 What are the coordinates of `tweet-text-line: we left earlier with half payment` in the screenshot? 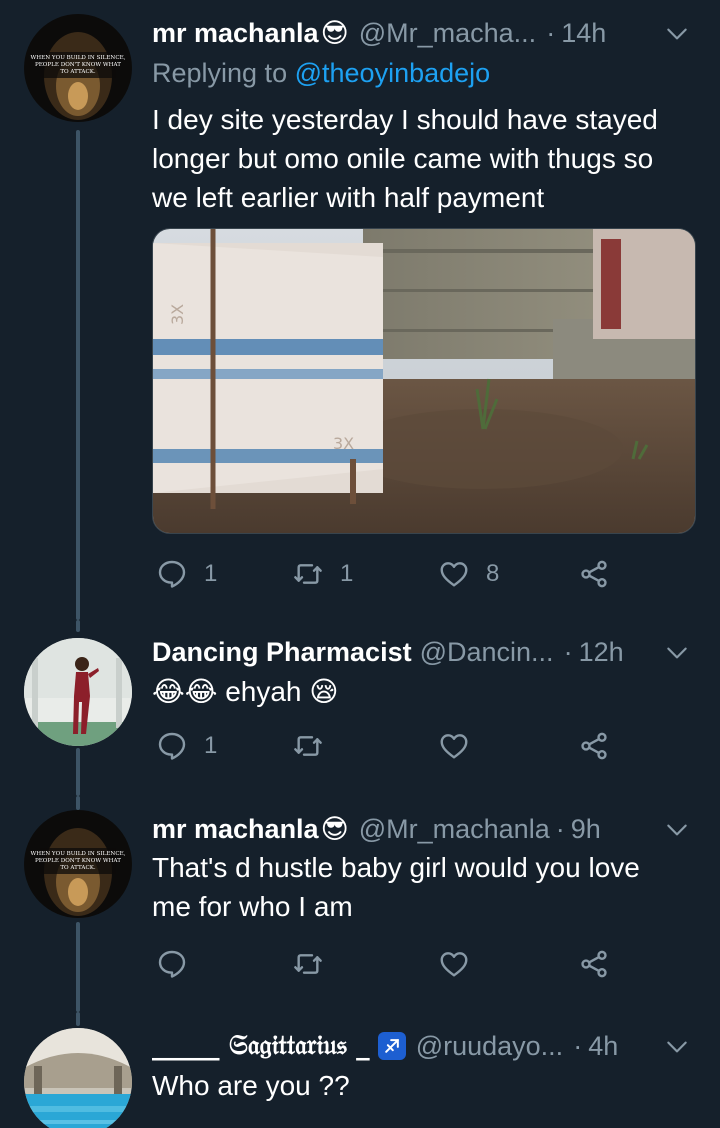 It's located at (348, 197).